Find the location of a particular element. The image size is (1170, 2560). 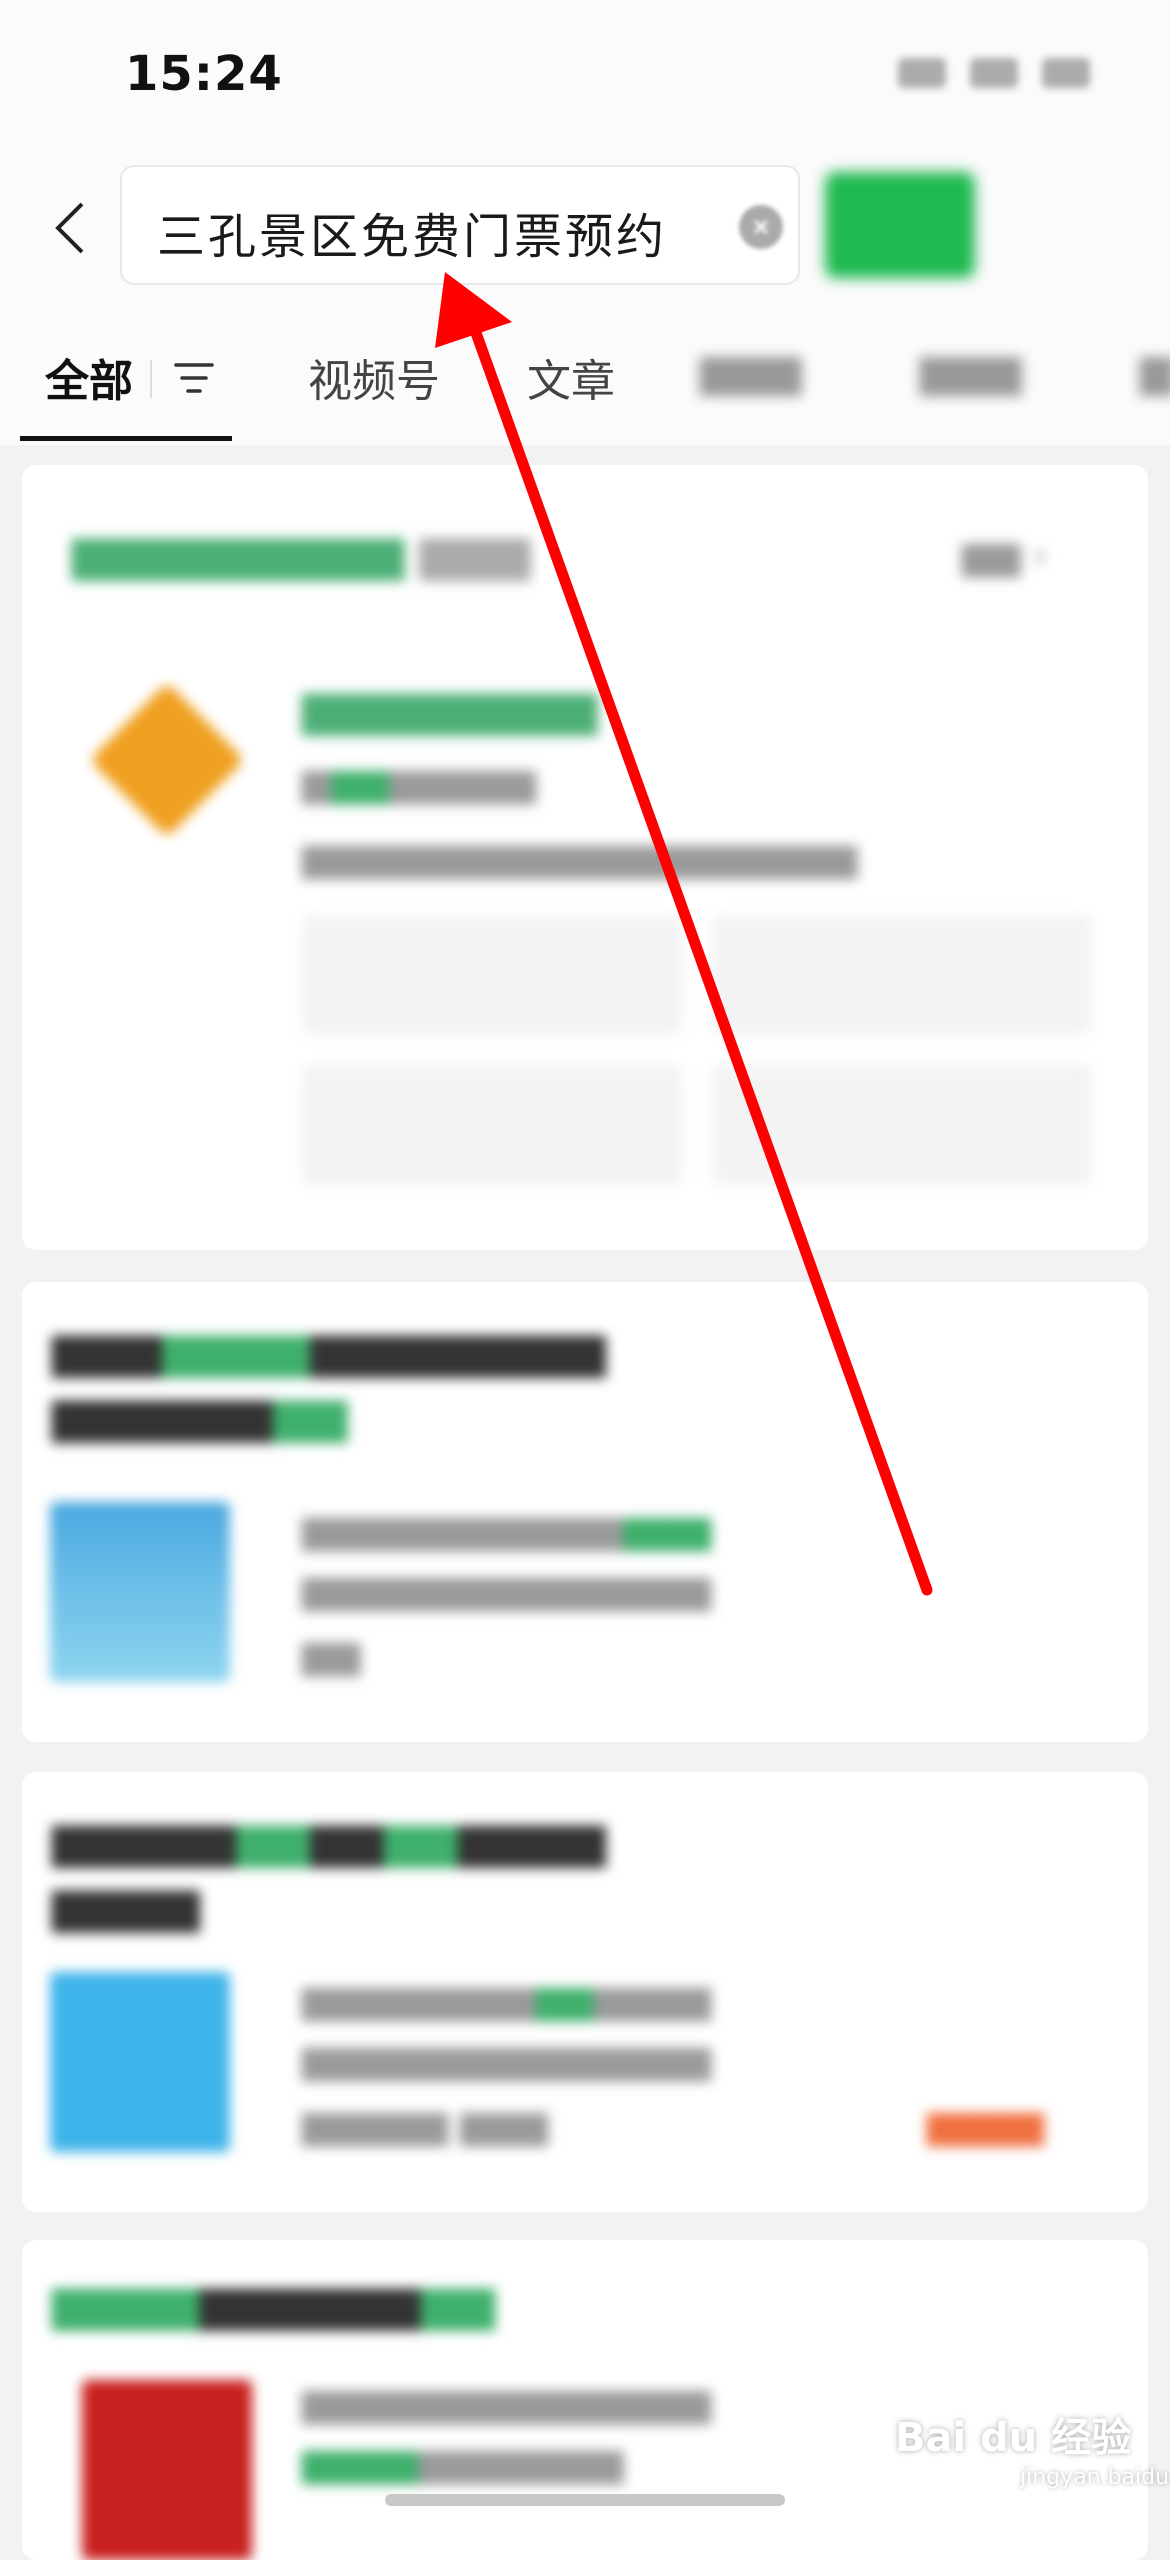

account-logo is located at coordinates (167, 760).